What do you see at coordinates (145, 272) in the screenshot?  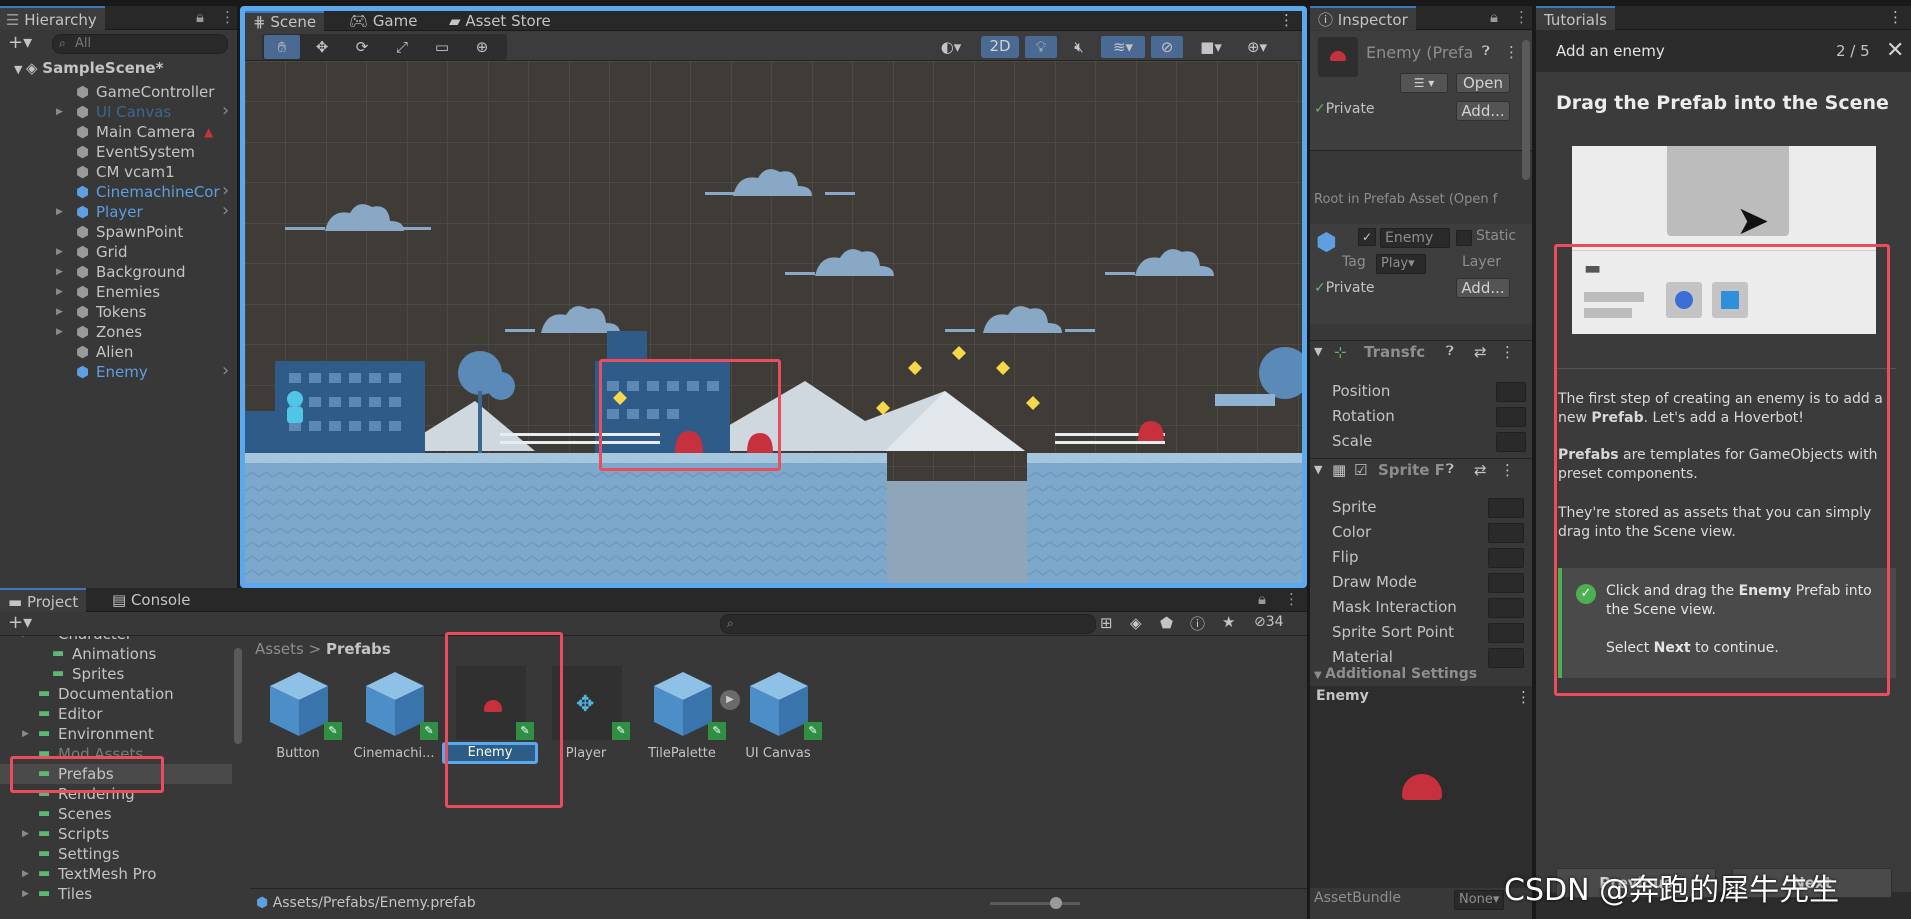 I see `hierarchy-item: ▶ ⬢ Background` at bounding box center [145, 272].